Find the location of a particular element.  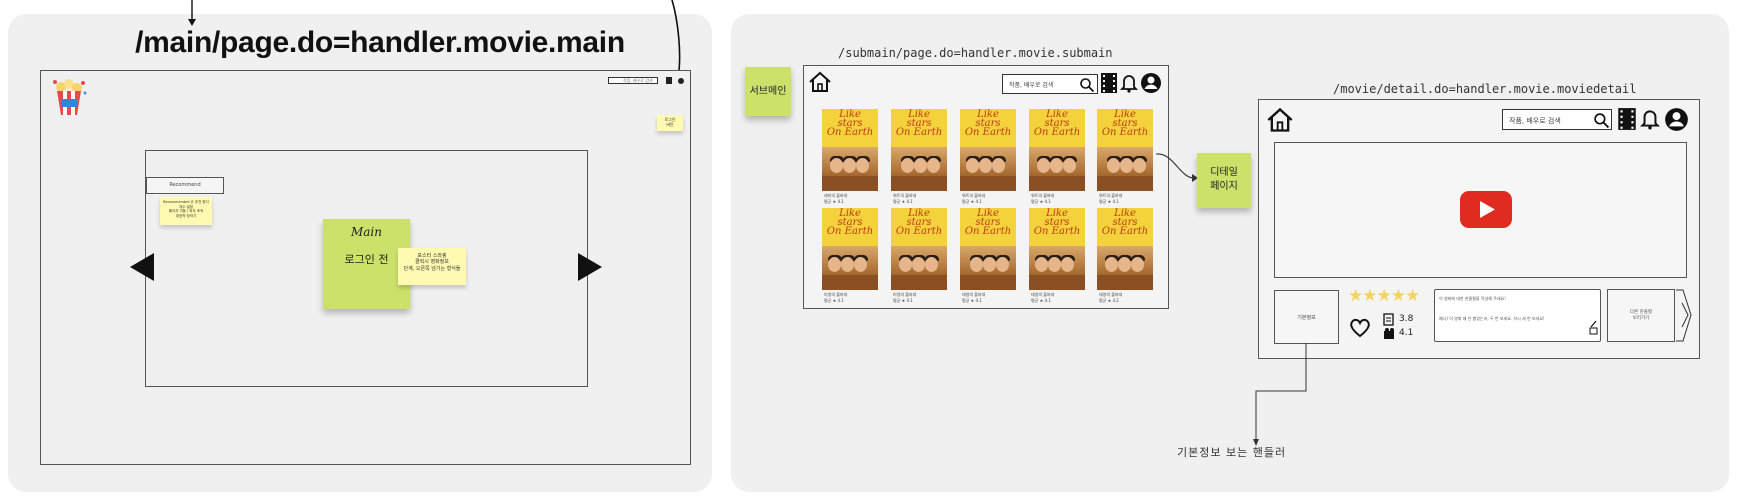

detail-sticky: 디테일 페이지 is located at coordinates (1224, 180).